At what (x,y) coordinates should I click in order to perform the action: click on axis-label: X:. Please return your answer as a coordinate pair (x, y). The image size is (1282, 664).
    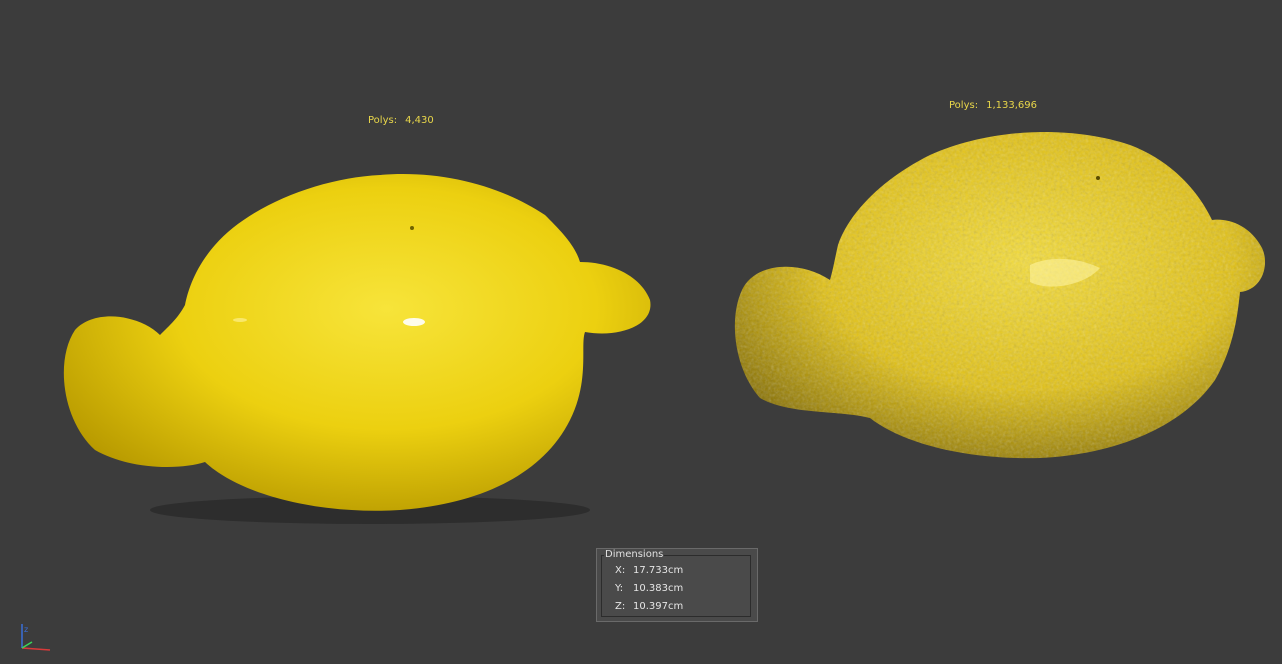
    Looking at the image, I should click on (620, 570).